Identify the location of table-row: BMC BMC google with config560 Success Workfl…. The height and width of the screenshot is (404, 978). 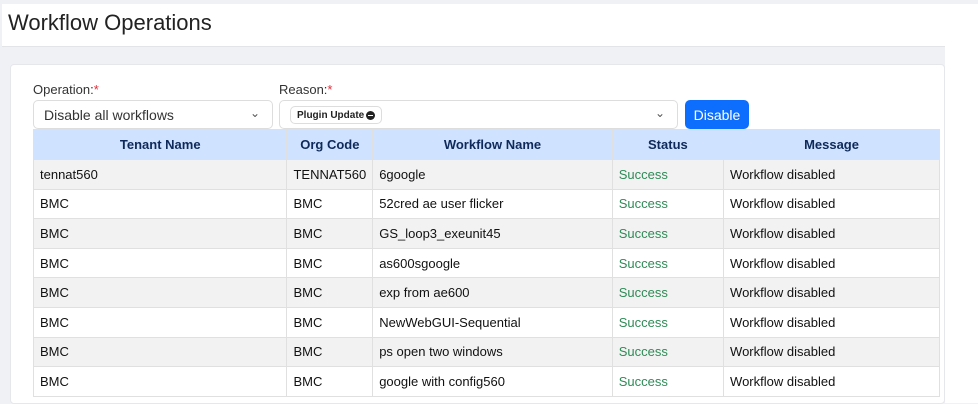
(486, 381).